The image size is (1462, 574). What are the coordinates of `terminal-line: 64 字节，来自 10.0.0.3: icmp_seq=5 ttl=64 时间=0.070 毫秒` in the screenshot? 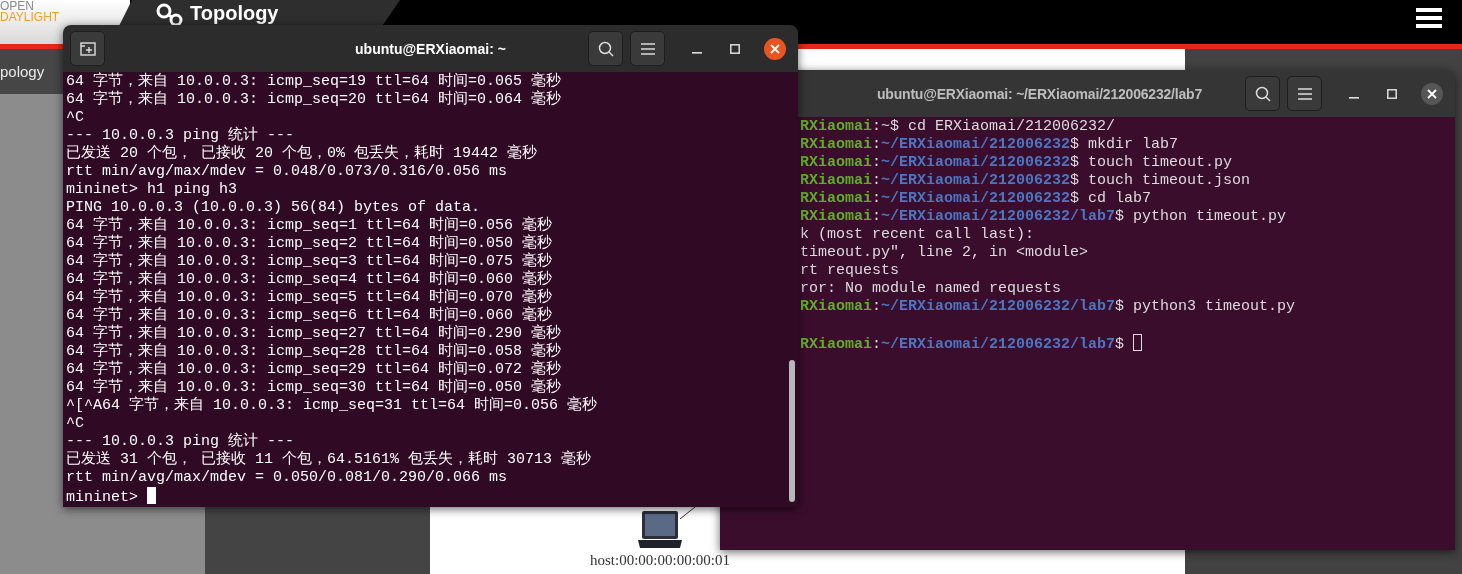 It's located at (310, 297).